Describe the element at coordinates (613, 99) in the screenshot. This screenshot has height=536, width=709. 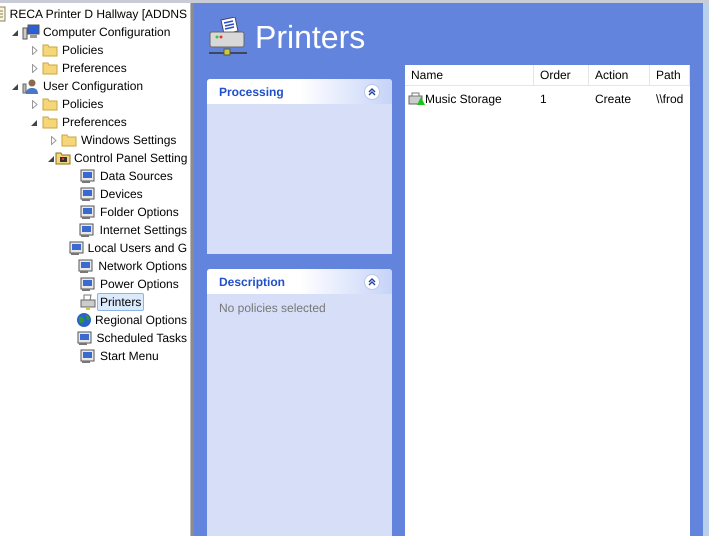
I see `table-cell-text: Create` at that location.